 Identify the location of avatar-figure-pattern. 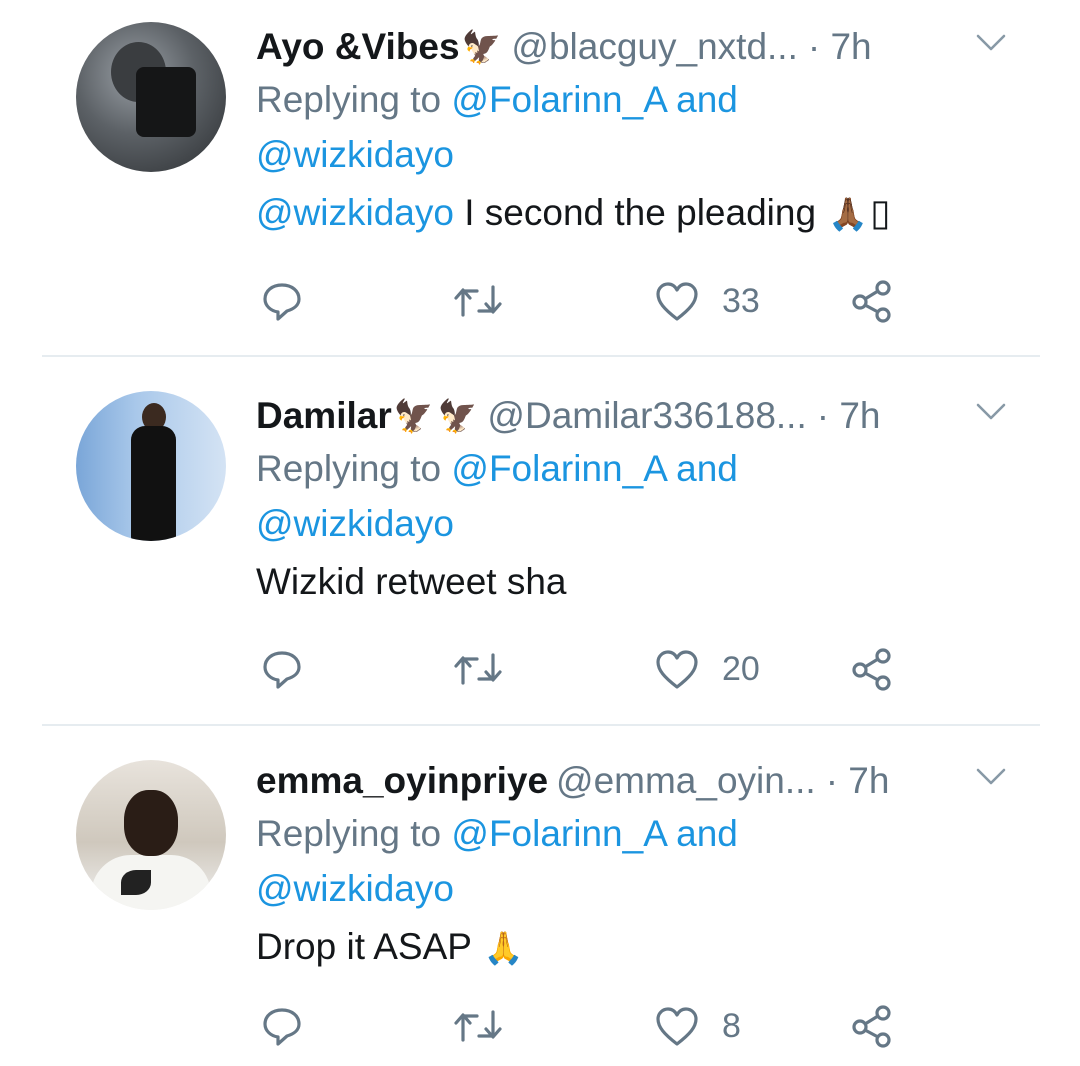
(136, 882).